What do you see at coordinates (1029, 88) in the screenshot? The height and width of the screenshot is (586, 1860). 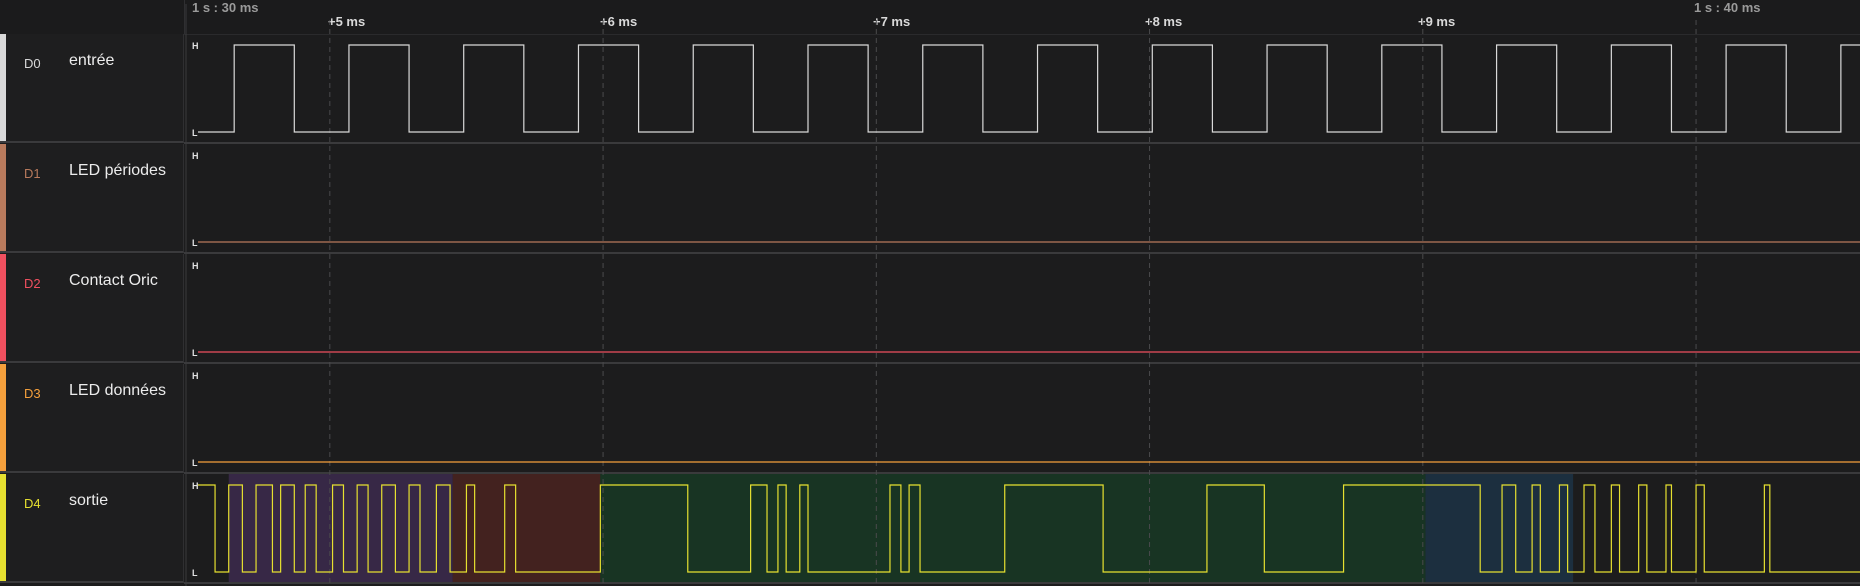 I see `signal-trace-d0` at bounding box center [1029, 88].